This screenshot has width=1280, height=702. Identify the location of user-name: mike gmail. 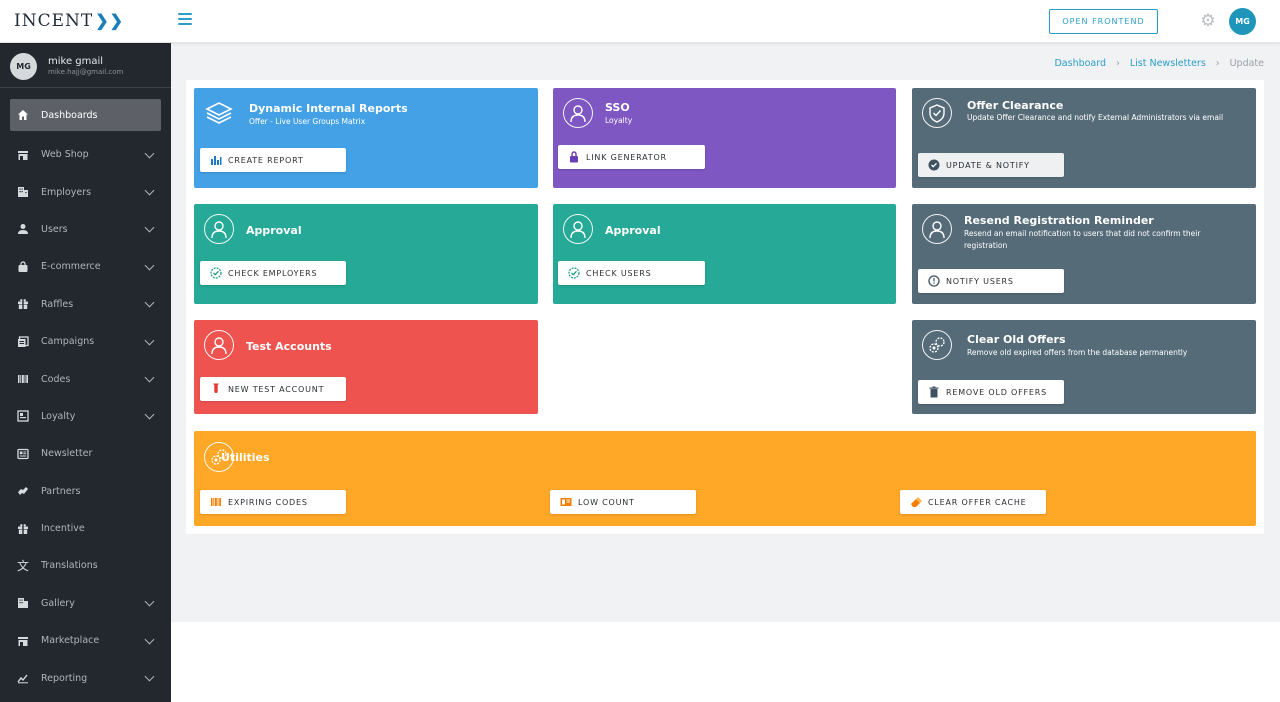
(76, 61).